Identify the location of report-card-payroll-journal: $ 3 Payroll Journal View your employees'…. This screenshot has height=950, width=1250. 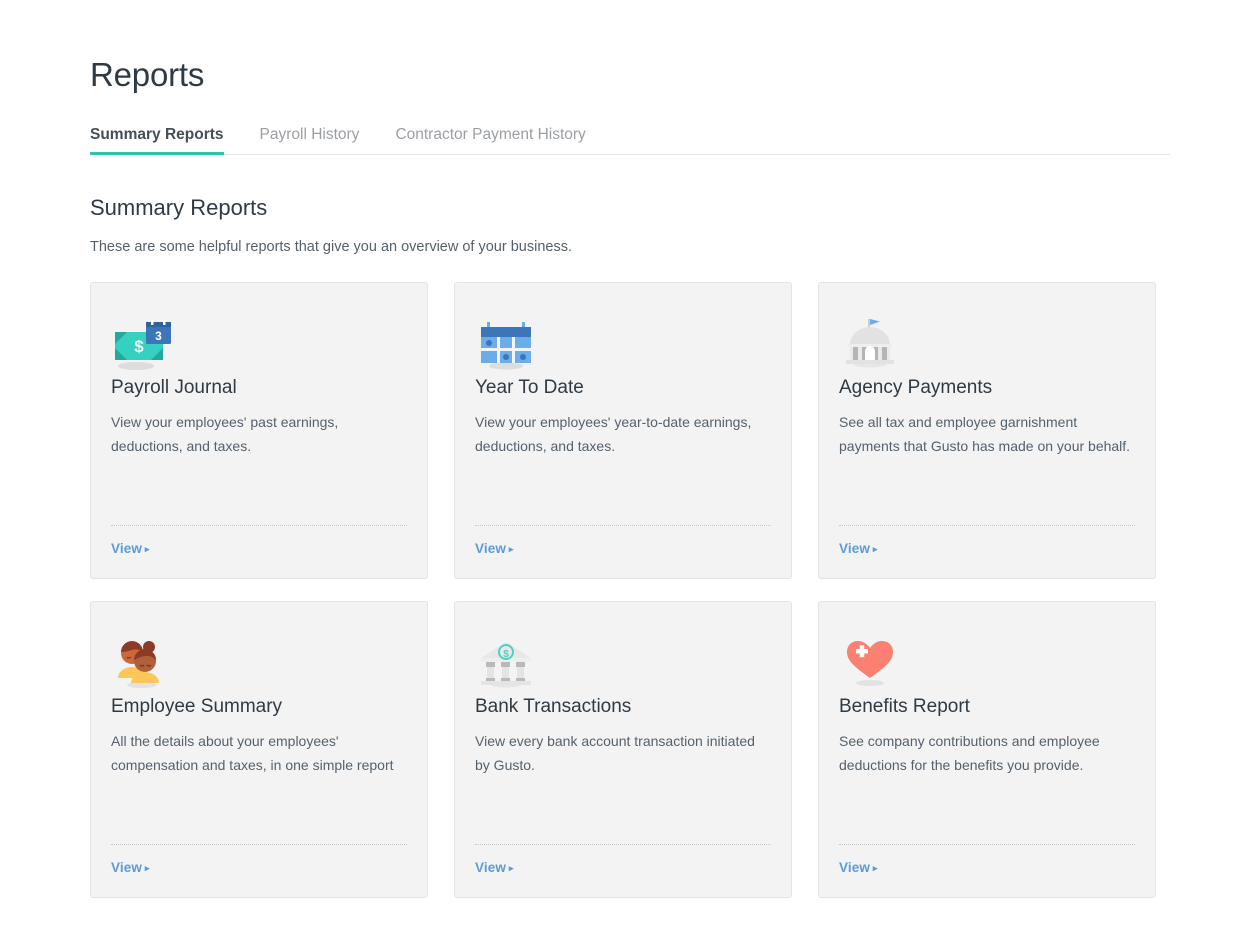
(259, 430).